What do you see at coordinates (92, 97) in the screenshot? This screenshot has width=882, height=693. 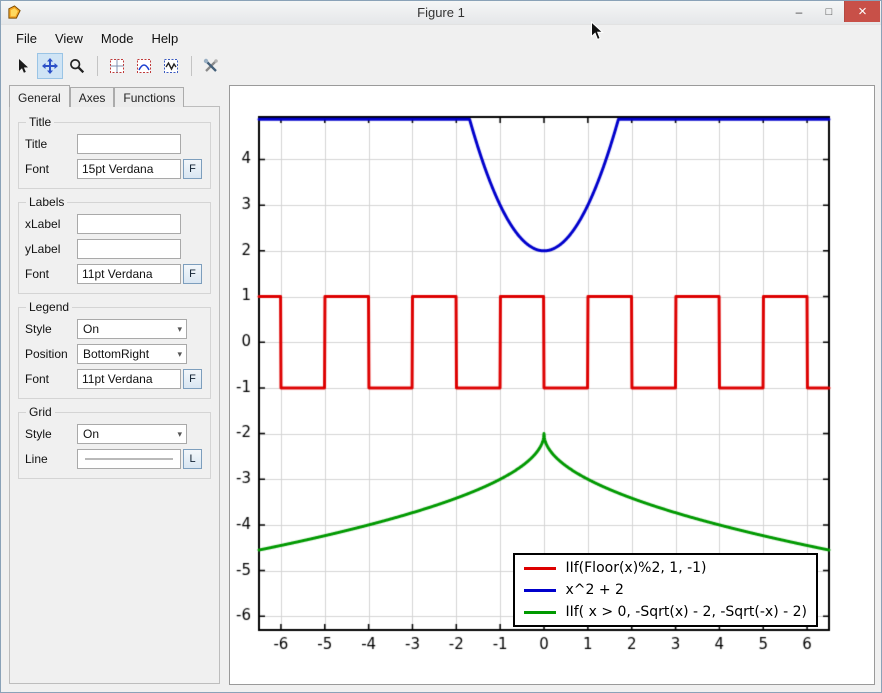 I see `tab-axes: Axes` at bounding box center [92, 97].